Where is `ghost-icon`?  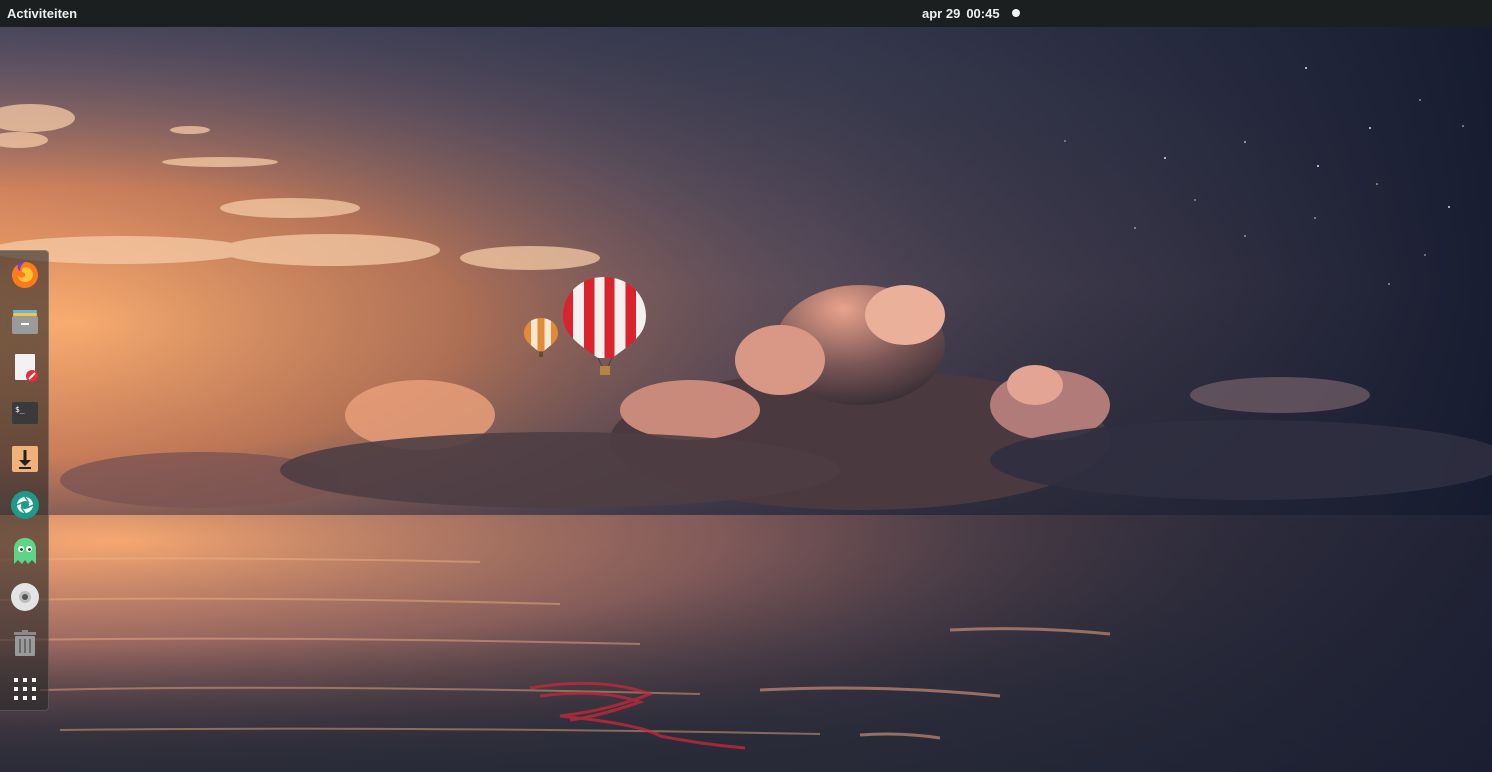
ghost-icon is located at coordinates (25, 551).